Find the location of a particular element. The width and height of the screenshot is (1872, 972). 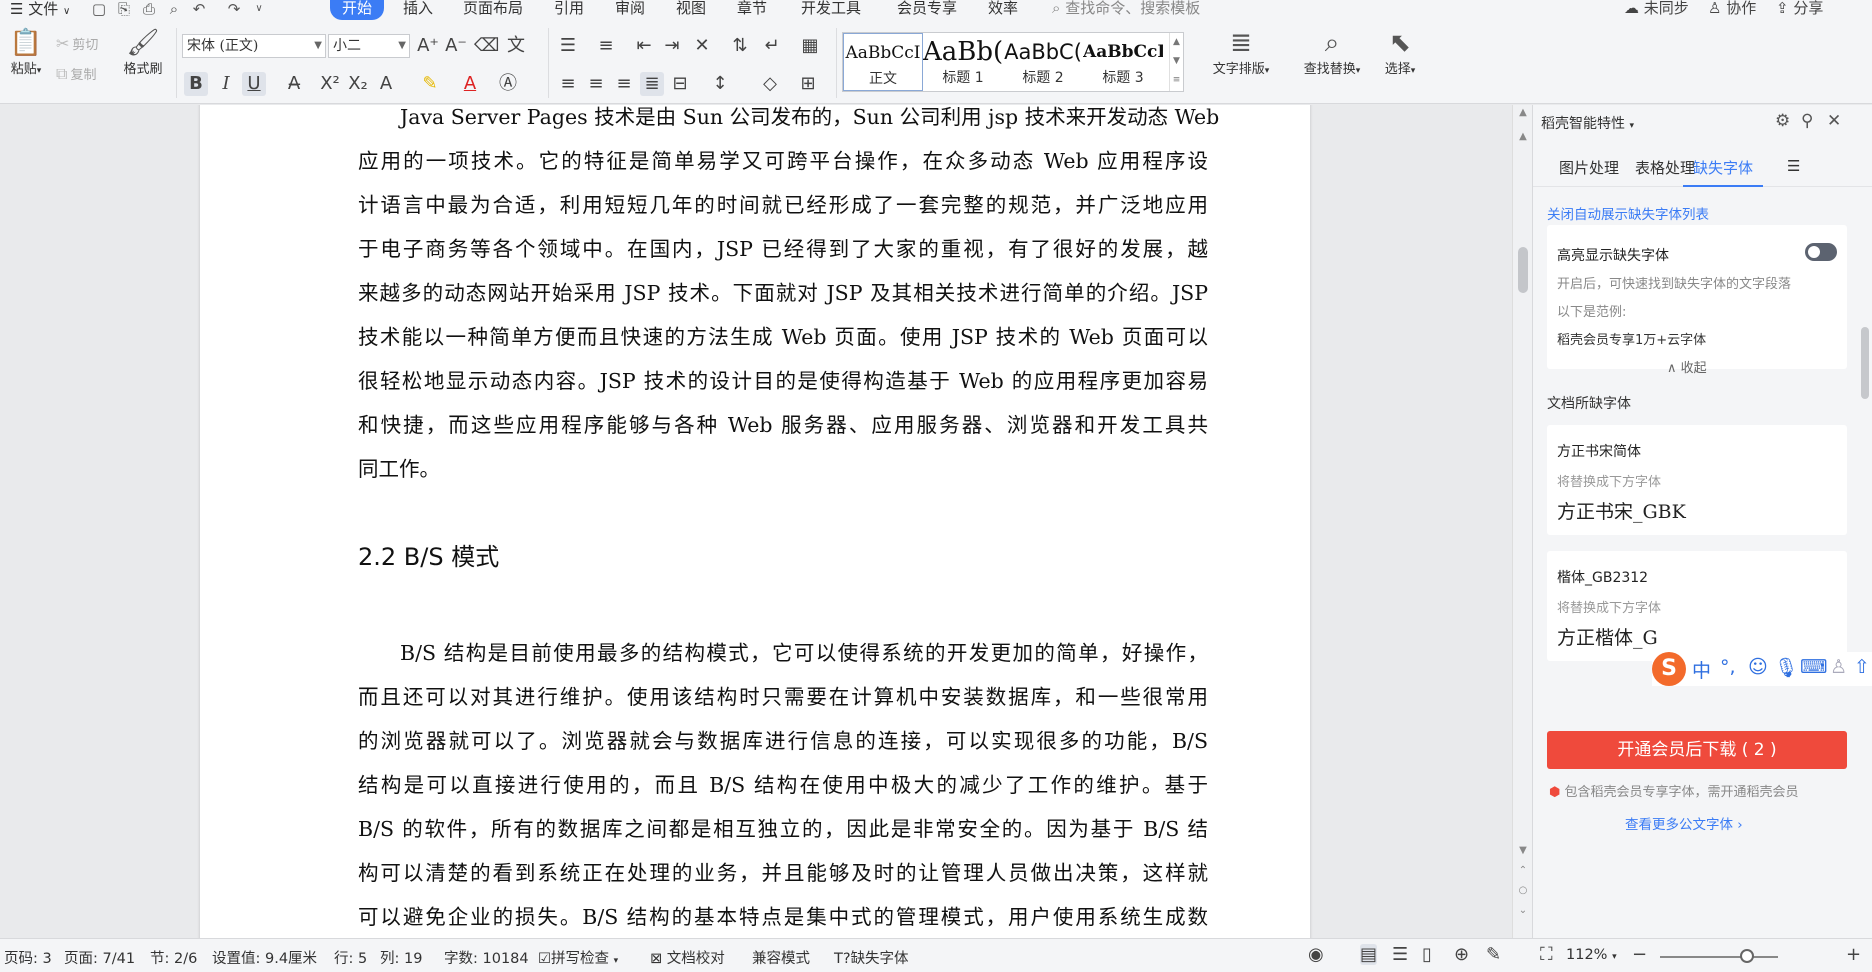

file-menu: ☰ 文件 ∨ is located at coordinates (40, 10).